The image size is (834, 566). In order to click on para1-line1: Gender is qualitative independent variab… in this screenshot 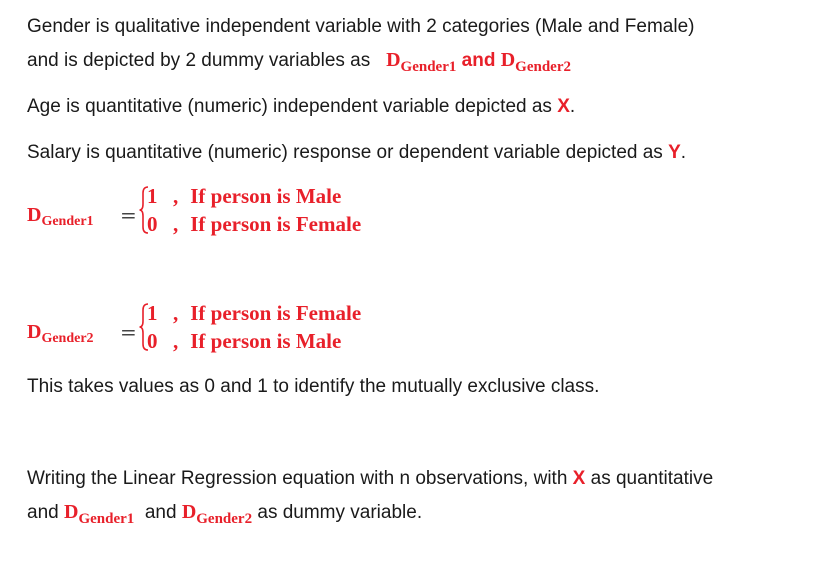, I will do `click(361, 26)`.